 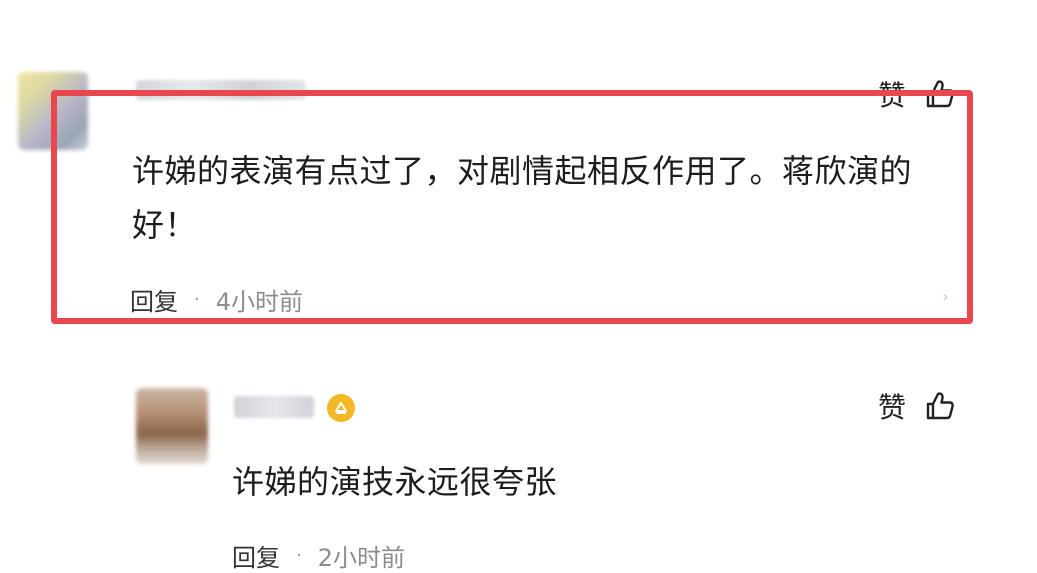 I want to click on like-button: 赞, so click(x=917, y=408).